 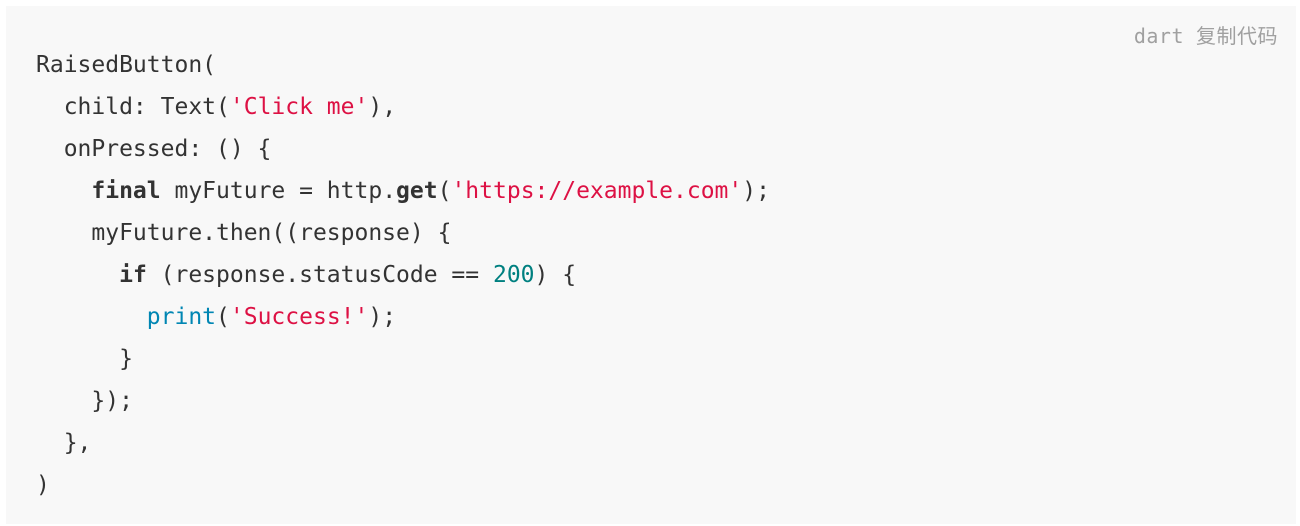 What do you see at coordinates (43, 485) in the screenshot?
I see `code-token: )` at bounding box center [43, 485].